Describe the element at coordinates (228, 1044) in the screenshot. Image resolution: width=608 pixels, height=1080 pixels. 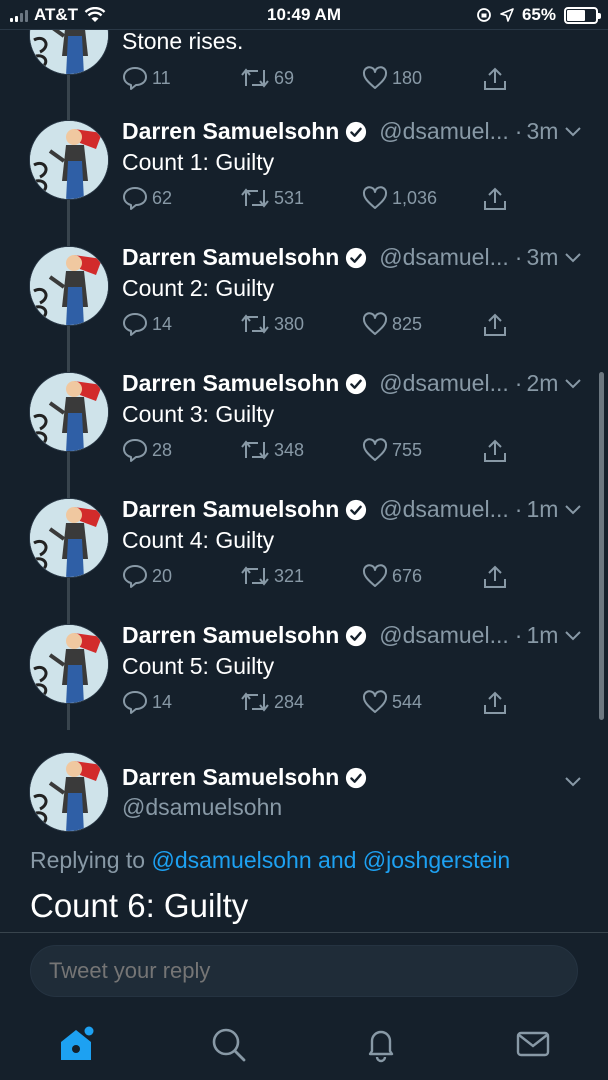
I see `search-icon` at that location.